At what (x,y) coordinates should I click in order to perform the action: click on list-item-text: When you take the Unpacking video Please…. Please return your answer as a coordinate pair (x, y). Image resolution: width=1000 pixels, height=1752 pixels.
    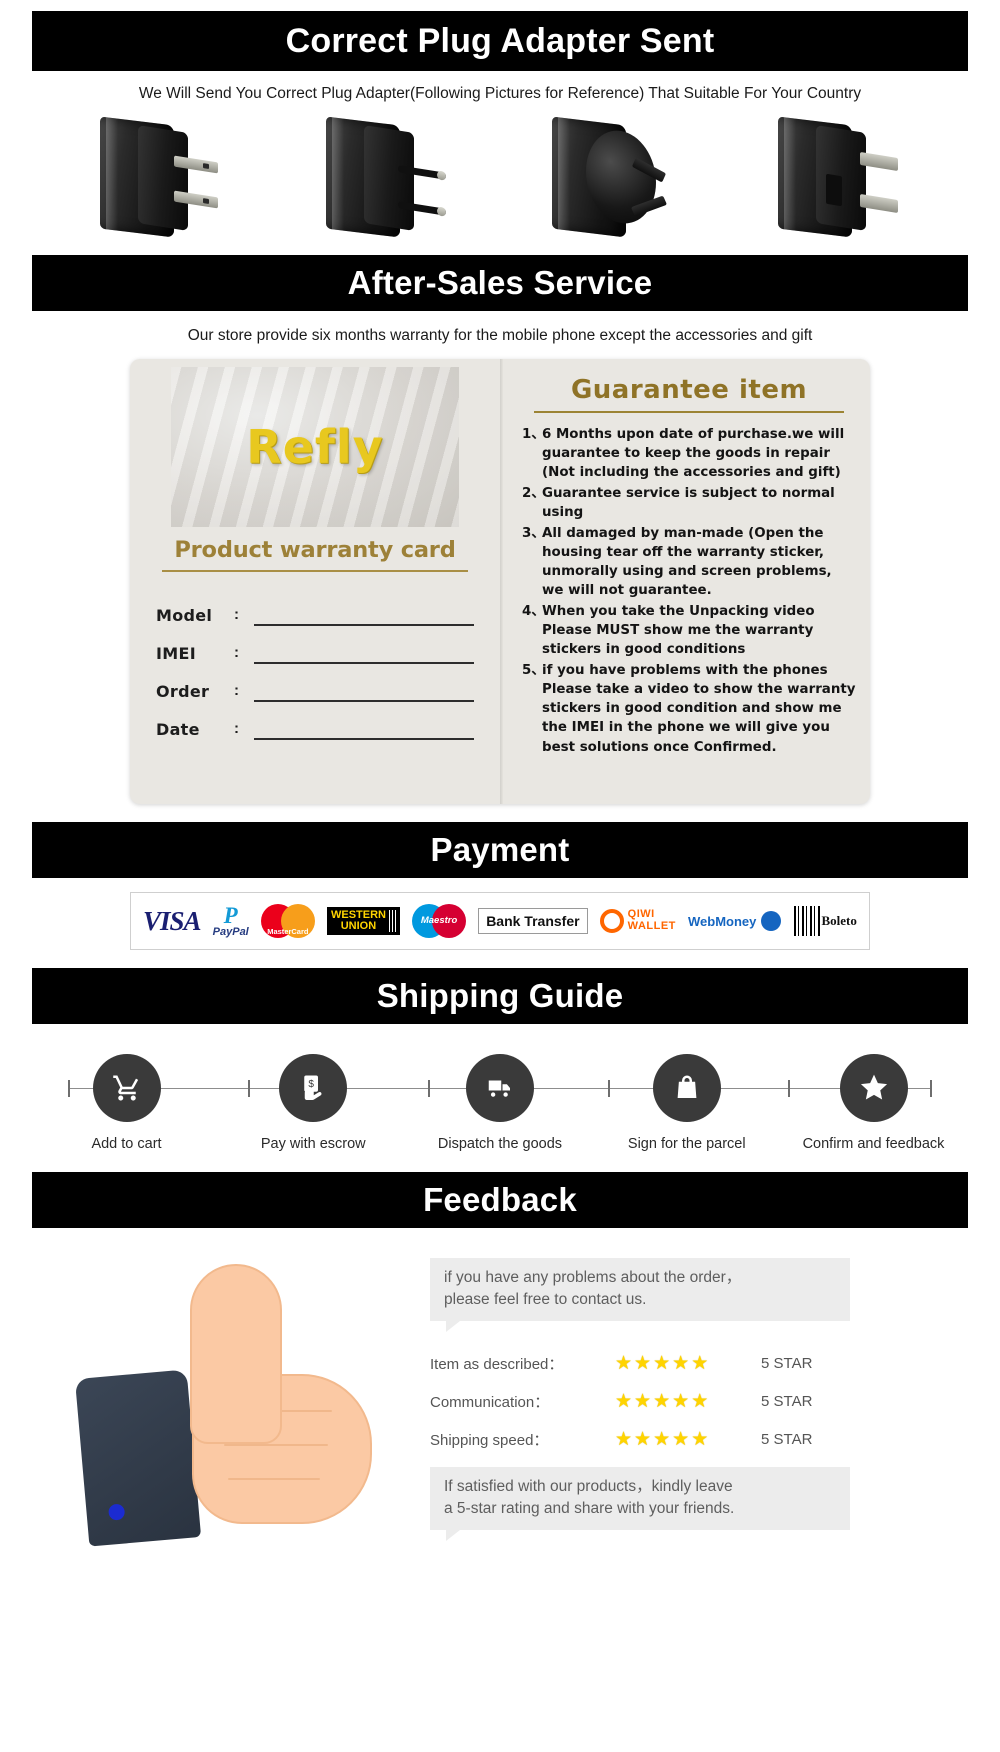
    Looking at the image, I should click on (678, 631).